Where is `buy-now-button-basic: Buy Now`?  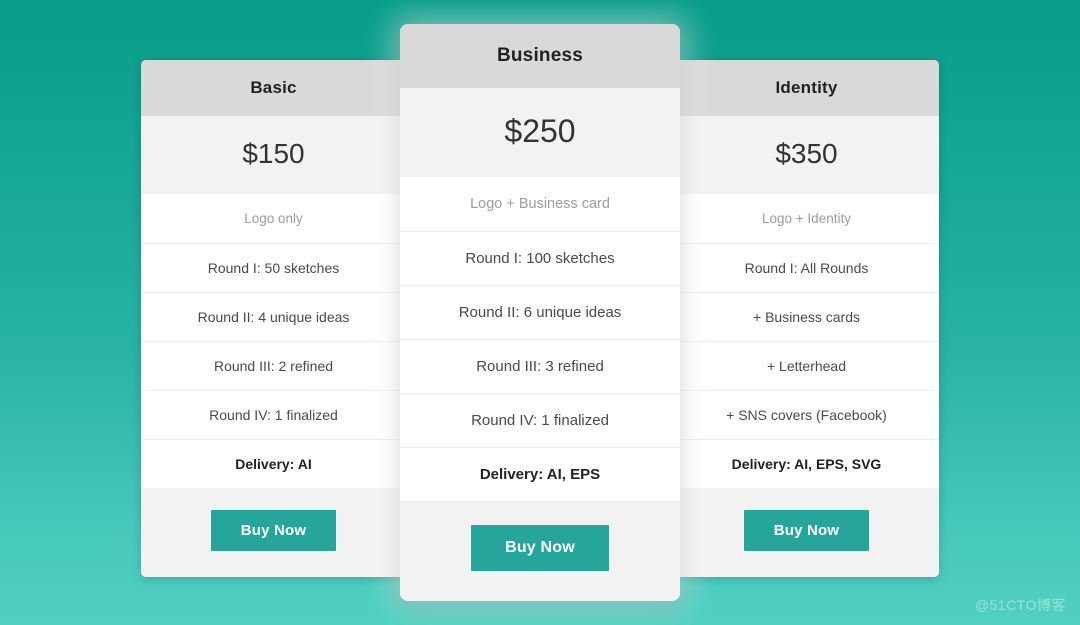
buy-now-button-basic: Buy Now is located at coordinates (273, 530).